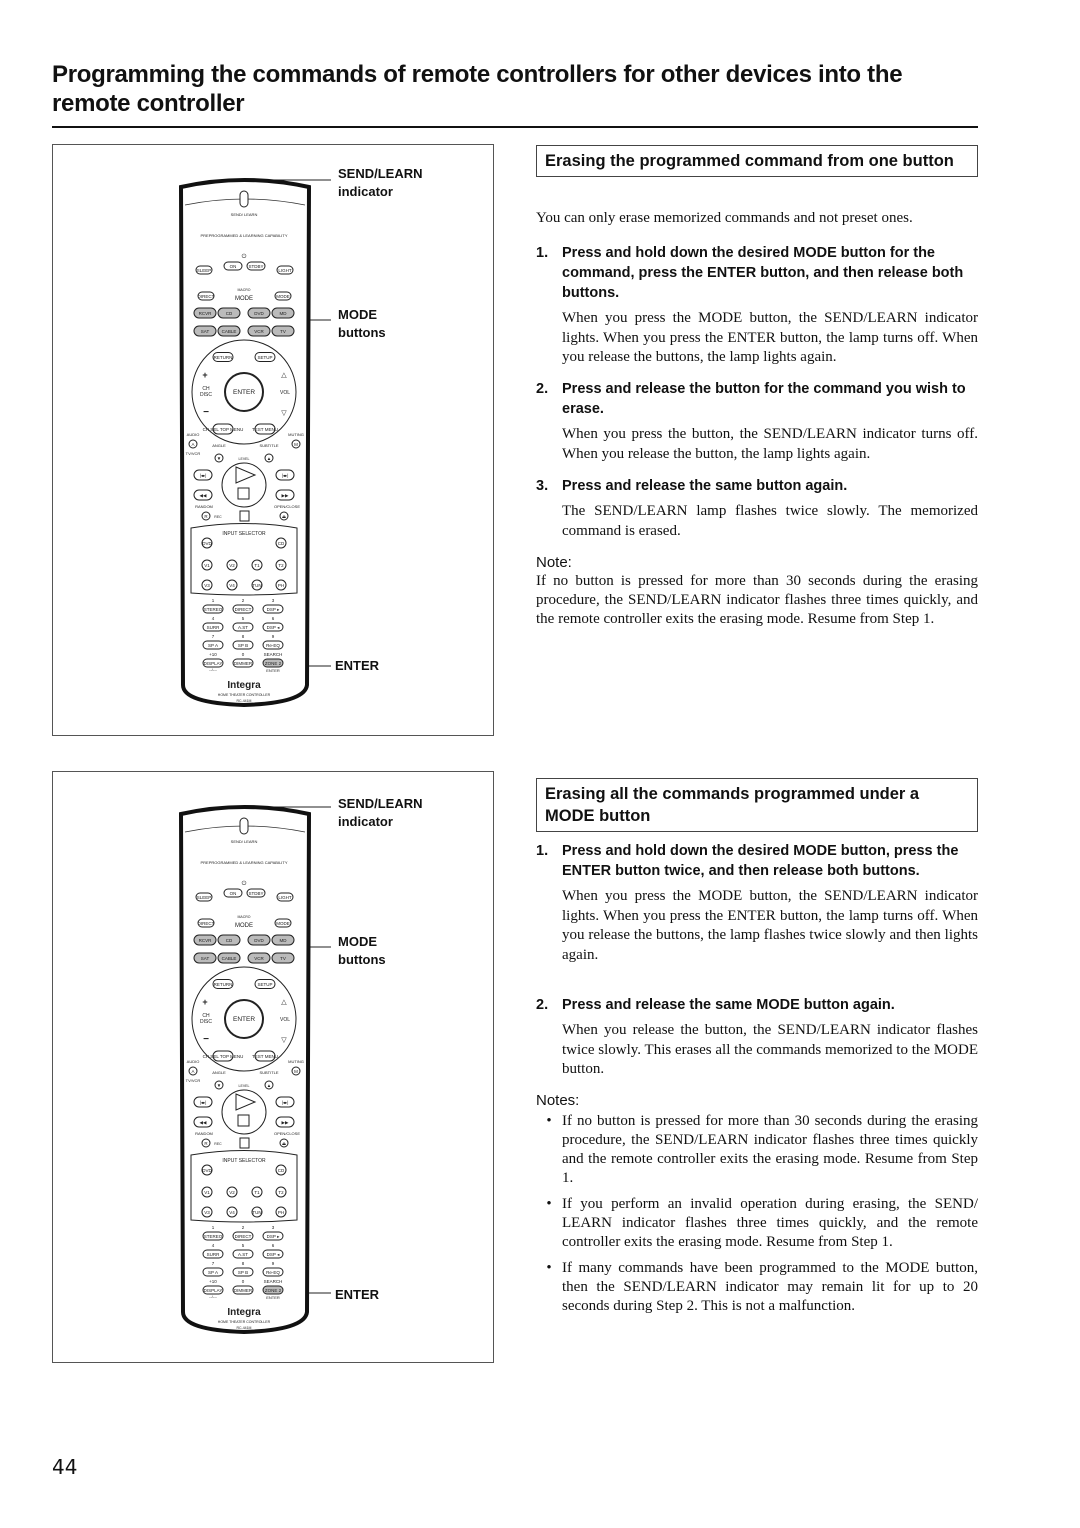 This screenshot has width=1080, height=1528. I want to click on mode-button: VCR, so click(259, 331).